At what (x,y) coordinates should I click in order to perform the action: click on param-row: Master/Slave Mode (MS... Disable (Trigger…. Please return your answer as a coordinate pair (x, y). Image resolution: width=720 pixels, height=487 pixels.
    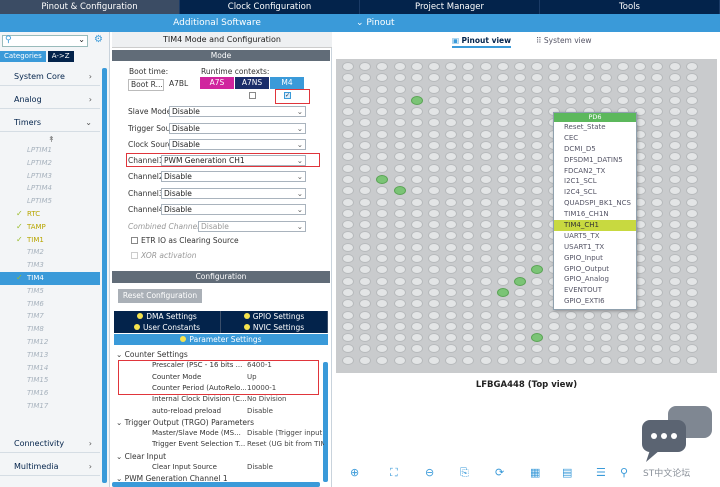
    Looking at the image, I should click on (220, 433).